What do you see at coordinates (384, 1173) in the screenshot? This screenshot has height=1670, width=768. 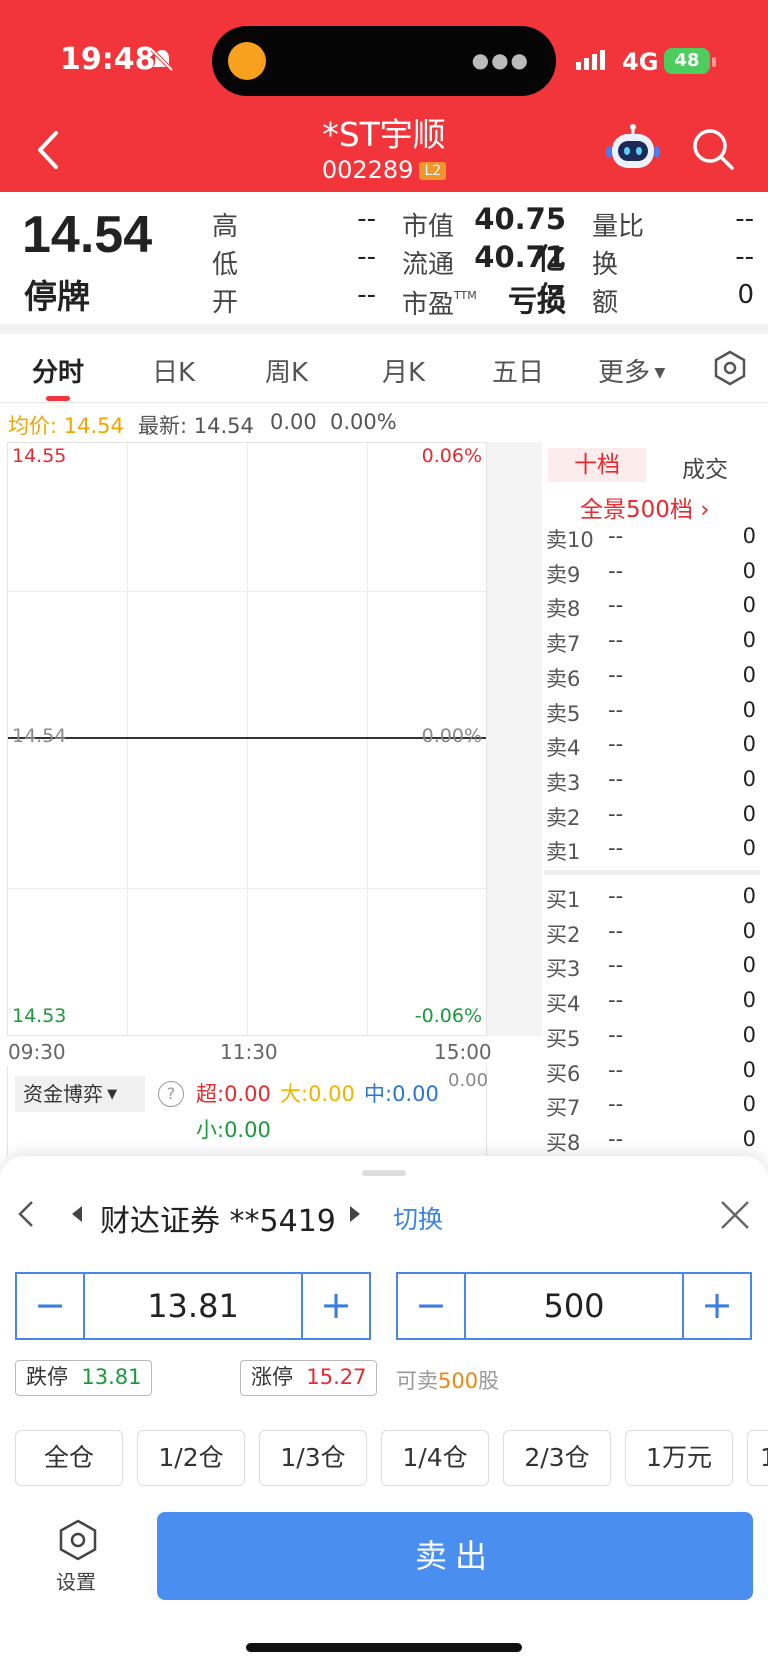 I see `sheet-handle` at bounding box center [384, 1173].